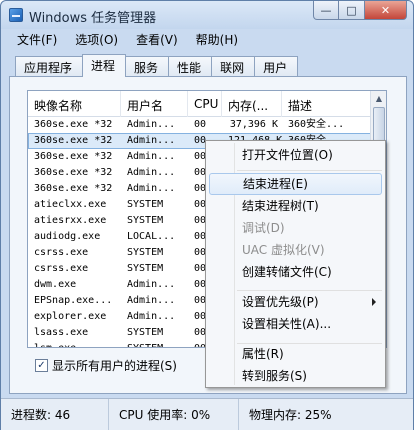 The height and width of the screenshot is (430, 414). What do you see at coordinates (190, 66) in the screenshot?
I see `tab-performance: 性能` at bounding box center [190, 66].